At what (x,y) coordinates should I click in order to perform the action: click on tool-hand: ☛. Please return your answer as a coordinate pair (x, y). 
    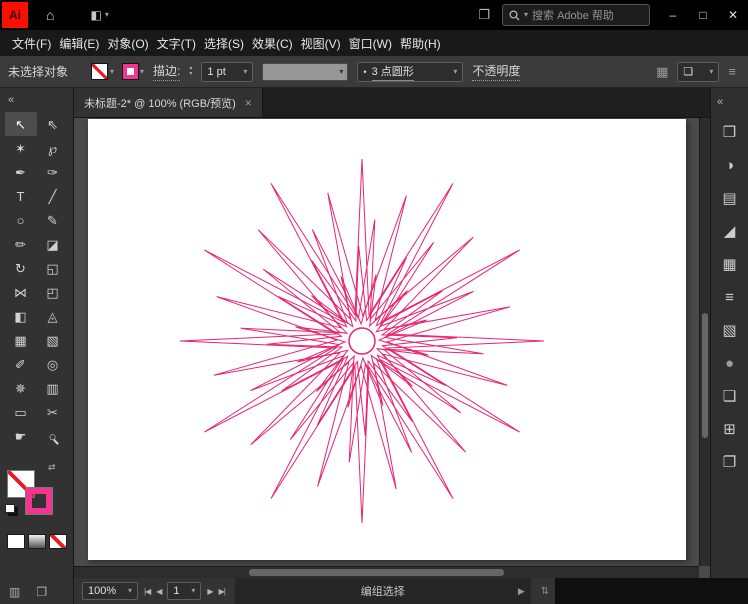
    Looking at the image, I should click on (21, 436).